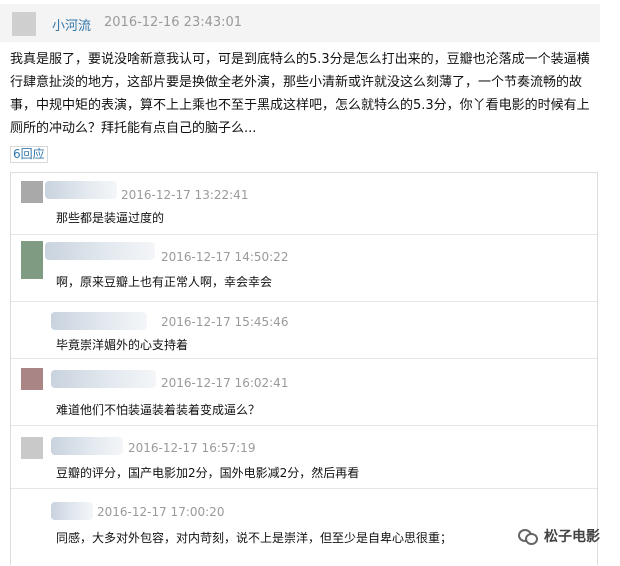  I want to click on reply-timestamp: 2016-12-17 15:45:46, so click(225, 322).